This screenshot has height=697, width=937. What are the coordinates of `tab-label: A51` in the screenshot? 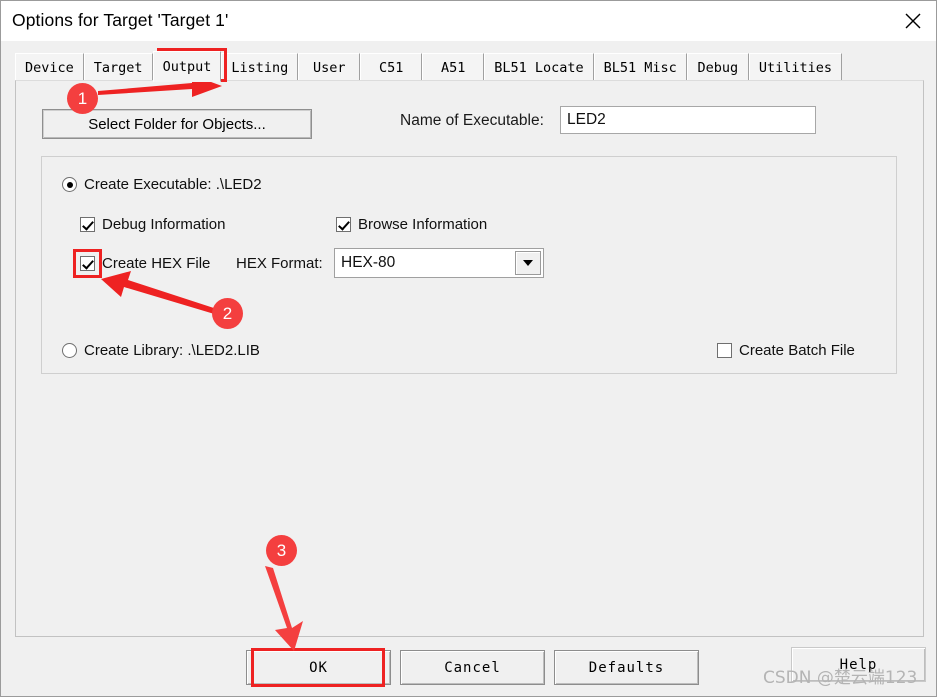 It's located at (453, 67).